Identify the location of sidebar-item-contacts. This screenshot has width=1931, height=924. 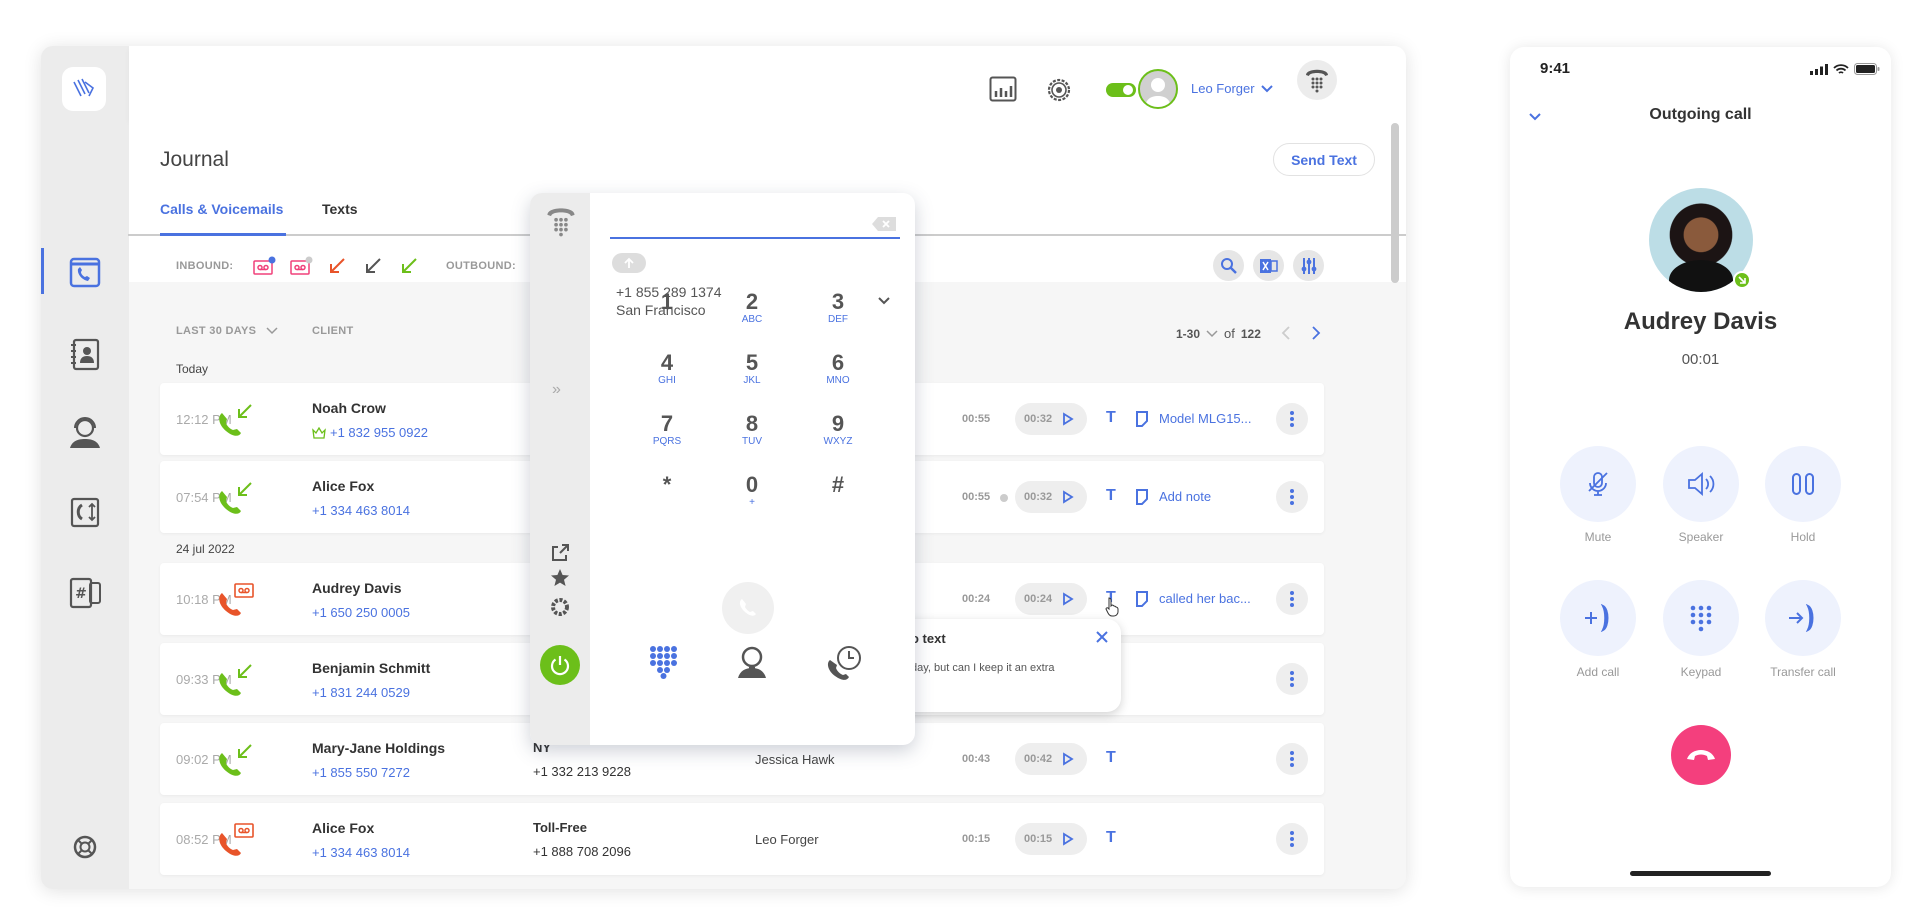
(85, 354).